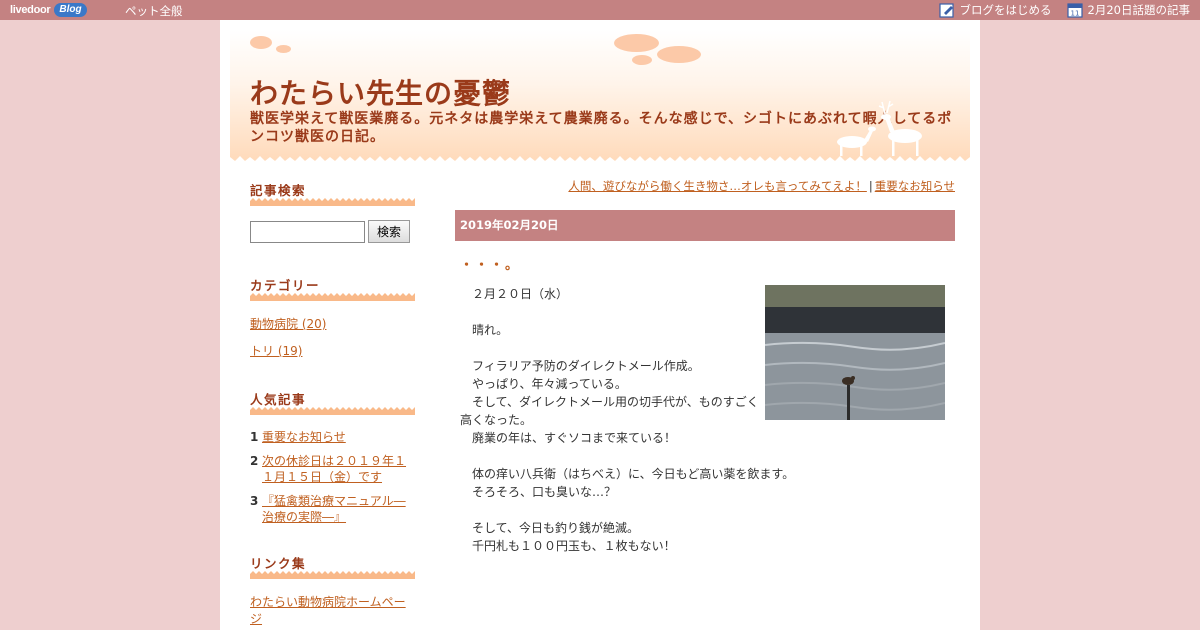  What do you see at coordinates (627, 474) in the screenshot?
I see `post-text-line: 体の痒い八兵衛（はちべえ）に、今日もど高い薬を飲ます。` at bounding box center [627, 474].